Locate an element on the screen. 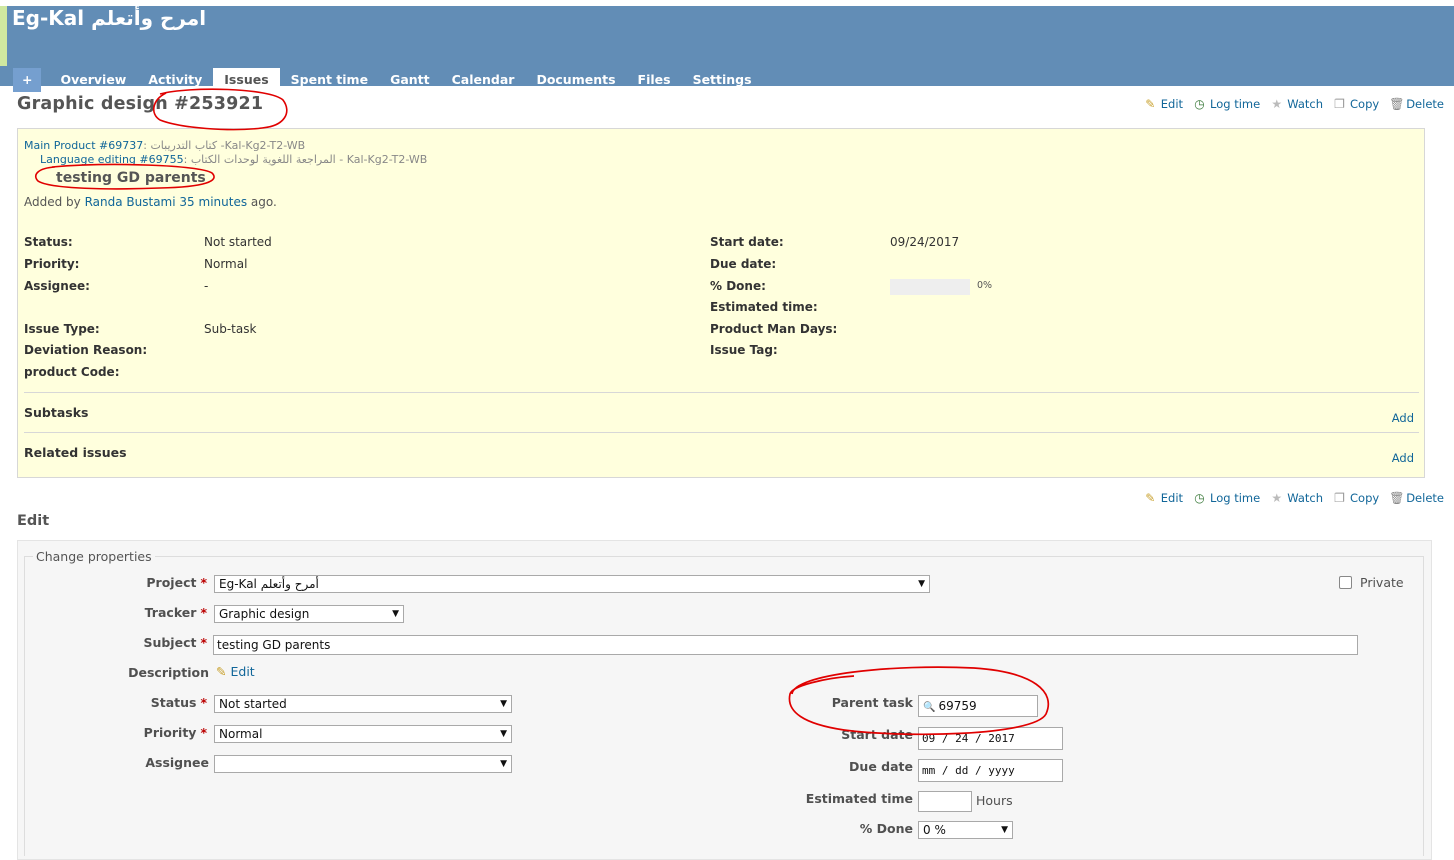 The height and width of the screenshot is (860, 1454). parent-task-input: 🔍 69759 is located at coordinates (978, 706).